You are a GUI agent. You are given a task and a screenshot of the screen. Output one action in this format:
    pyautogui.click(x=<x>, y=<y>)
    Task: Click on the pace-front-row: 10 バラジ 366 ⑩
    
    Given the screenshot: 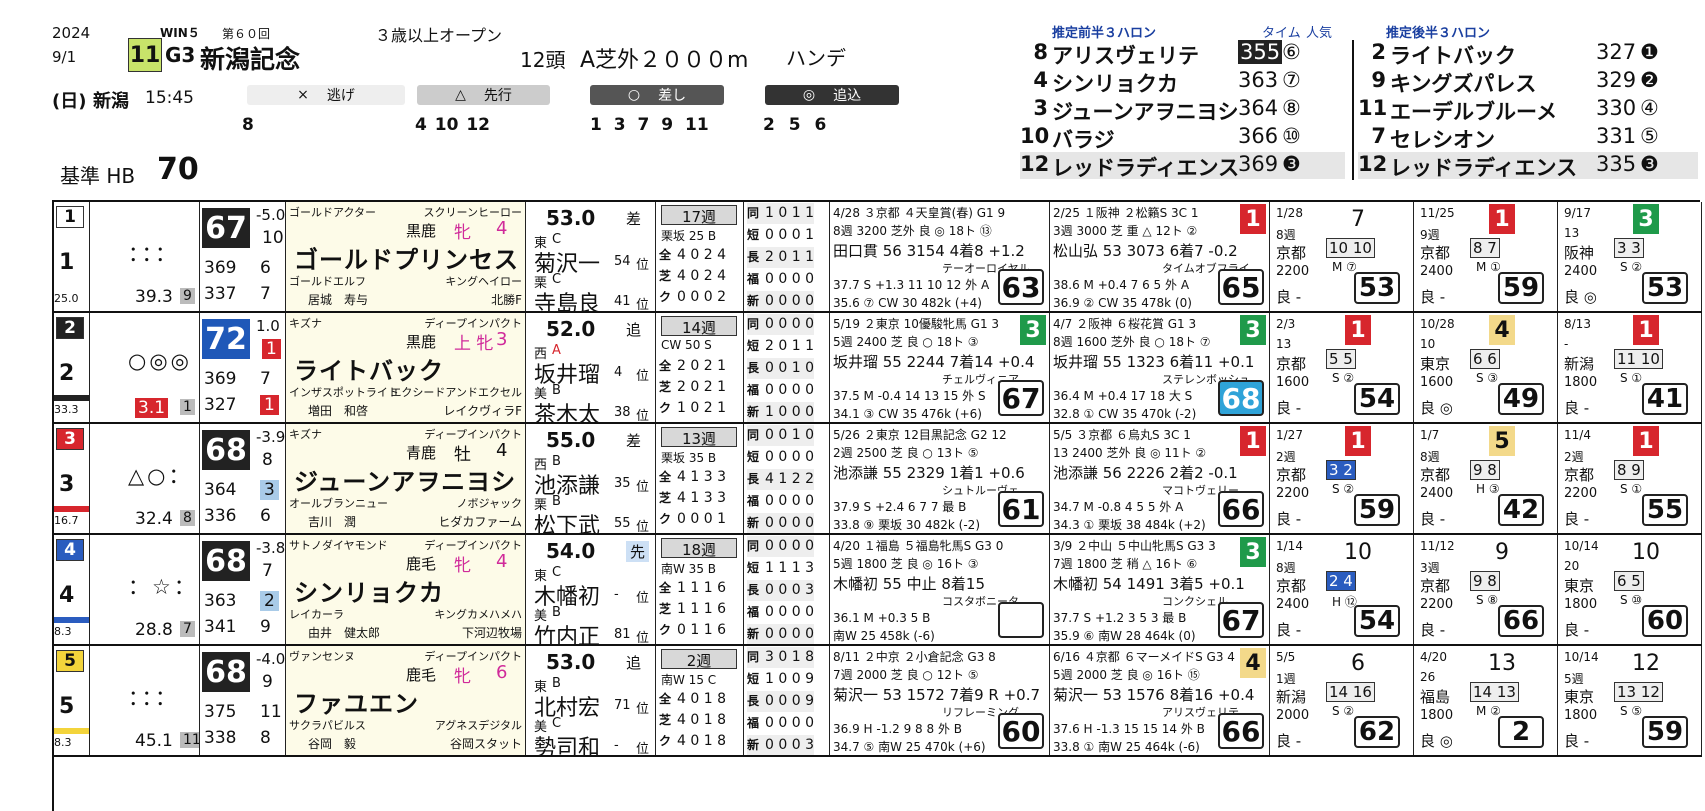 What is the action you would take?
    pyautogui.click(x=1182, y=138)
    